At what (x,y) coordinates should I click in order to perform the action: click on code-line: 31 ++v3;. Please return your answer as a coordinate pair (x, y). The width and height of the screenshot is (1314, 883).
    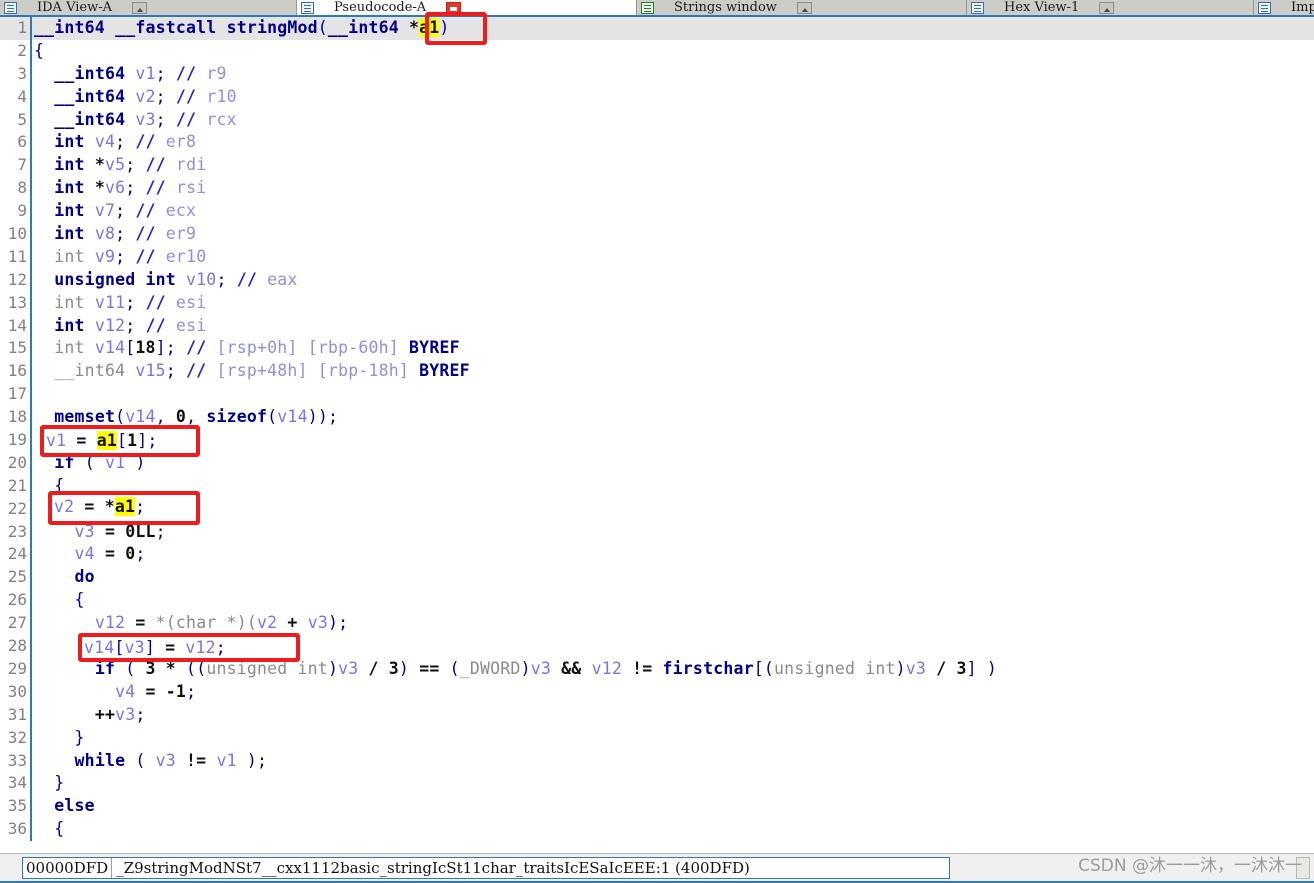
    Looking at the image, I should click on (657, 715).